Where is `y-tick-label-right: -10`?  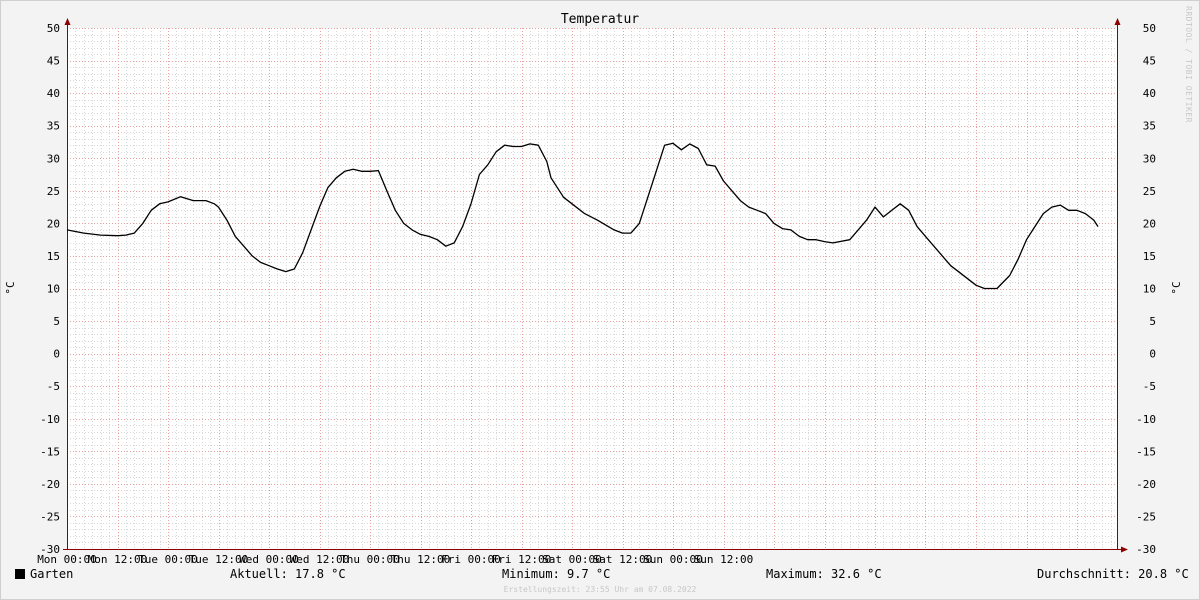 y-tick-label-right: -10 is located at coordinates (1146, 419).